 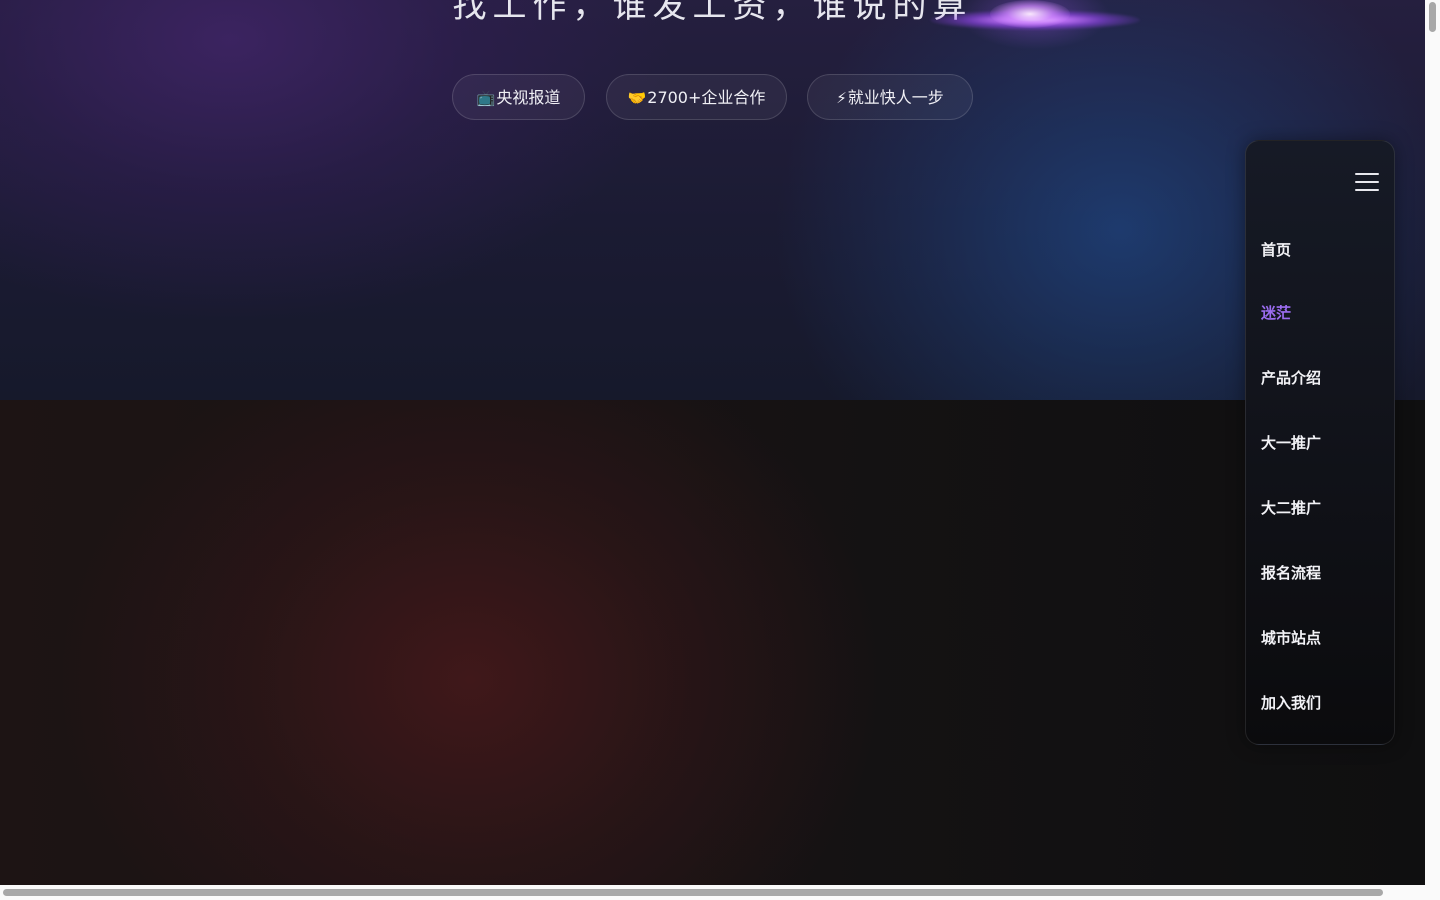 I want to click on vertical-scrollbar-thumb, so click(x=1432, y=17).